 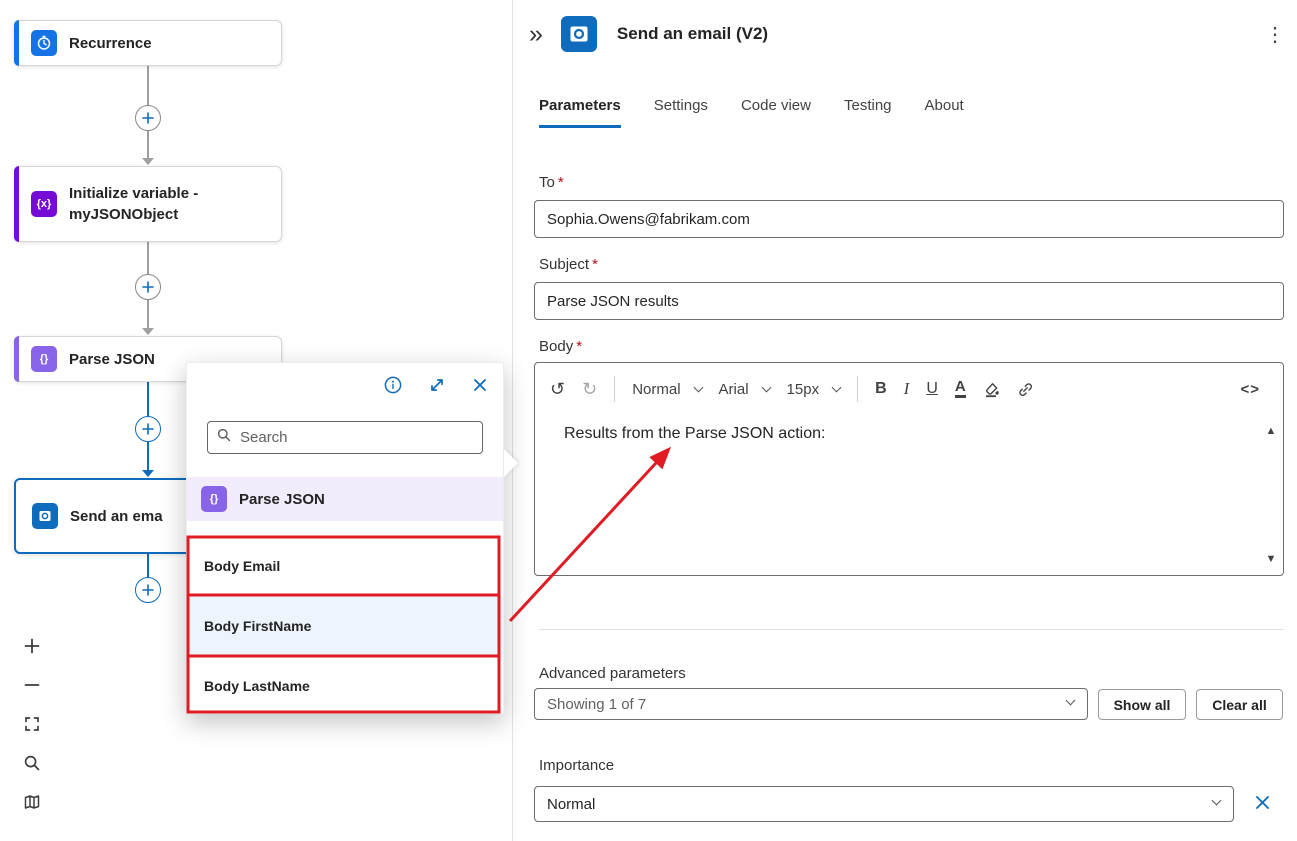 I want to click on dynamic-content-item-body-lastname: Body LastName, so click(x=345, y=686).